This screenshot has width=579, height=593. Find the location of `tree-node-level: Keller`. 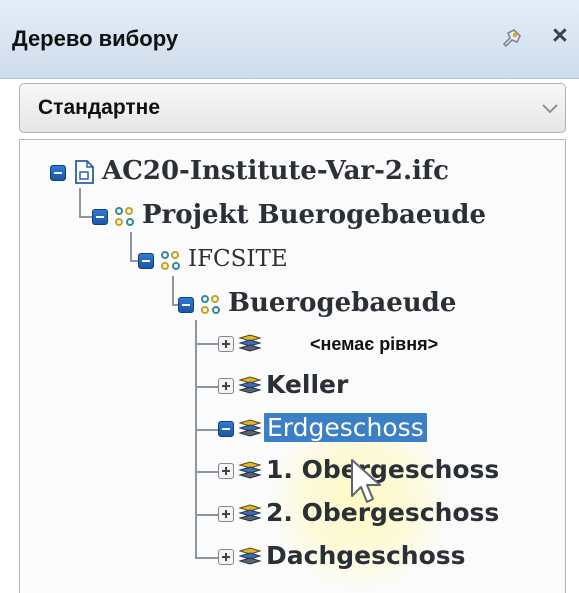

tree-node-level: Keller is located at coordinates (368, 387).